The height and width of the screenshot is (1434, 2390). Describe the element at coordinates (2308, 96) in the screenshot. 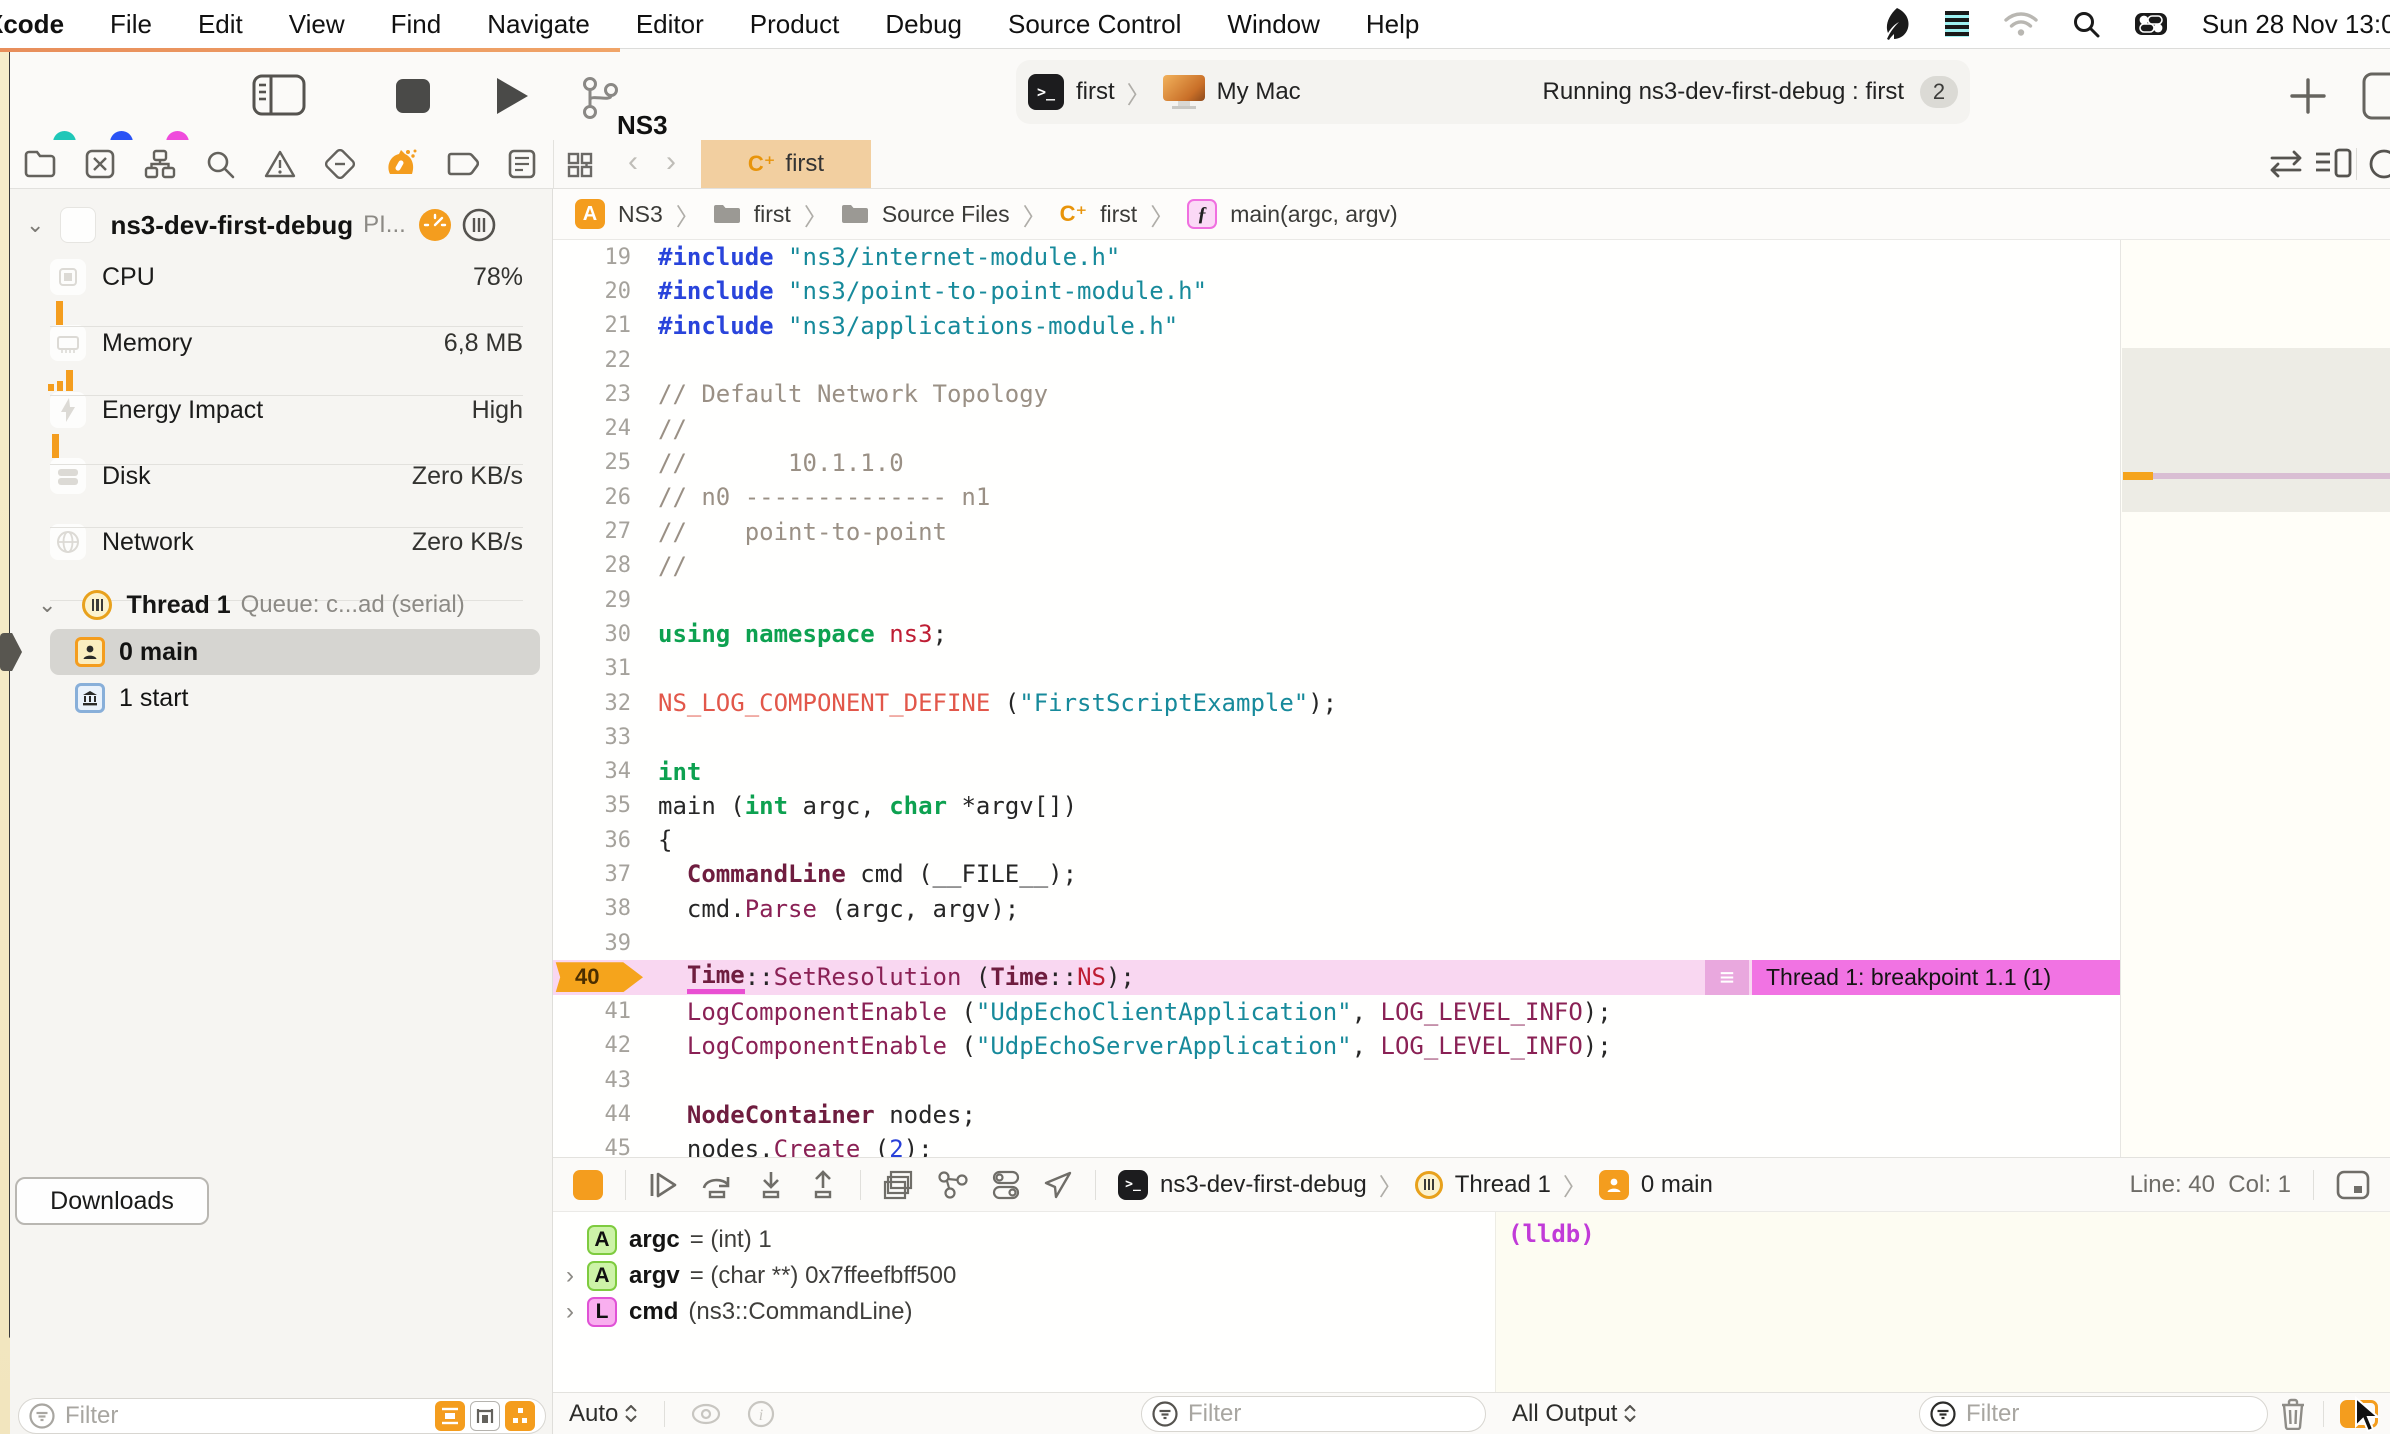

I see `library-add-icon` at that location.